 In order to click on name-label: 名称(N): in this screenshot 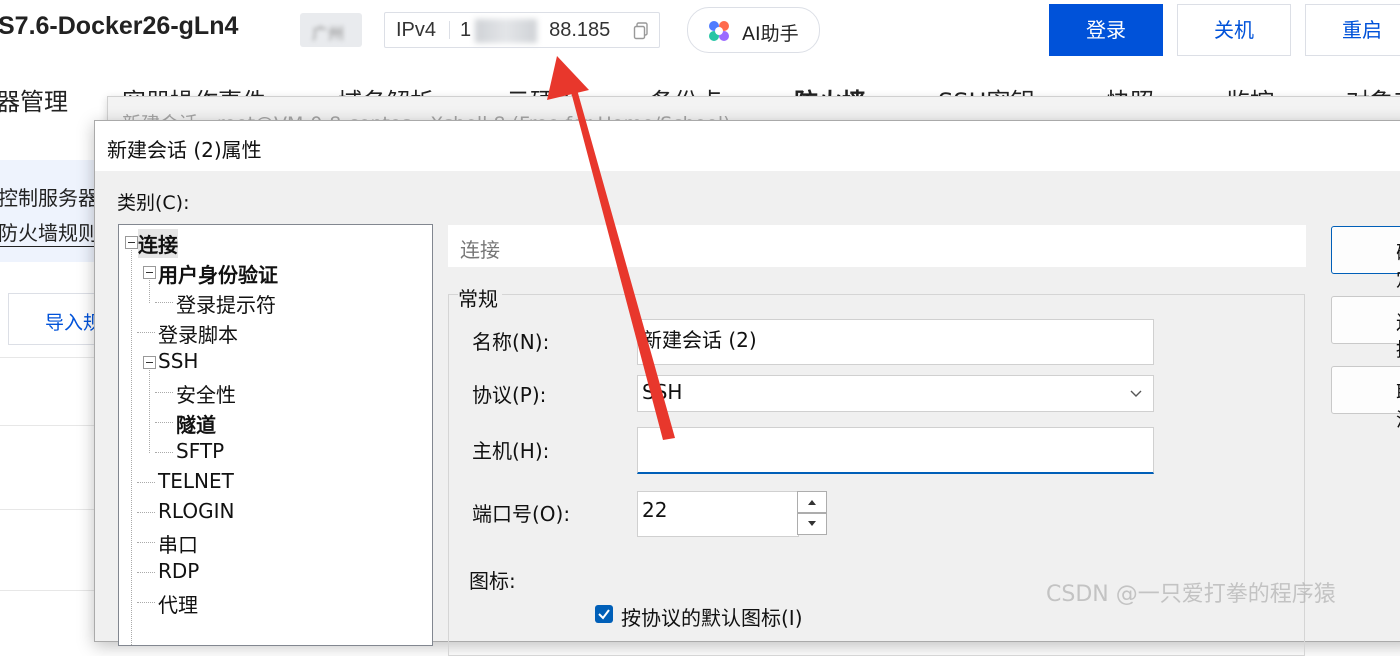, I will do `click(511, 342)`.